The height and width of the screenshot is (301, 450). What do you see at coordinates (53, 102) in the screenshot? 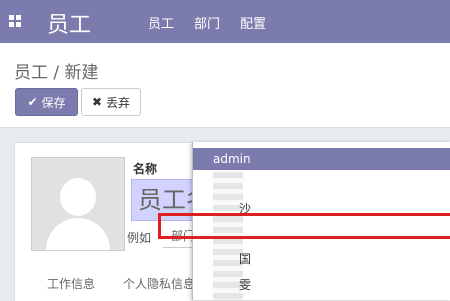
I see `save-label: 保存` at bounding box center [53, 102].